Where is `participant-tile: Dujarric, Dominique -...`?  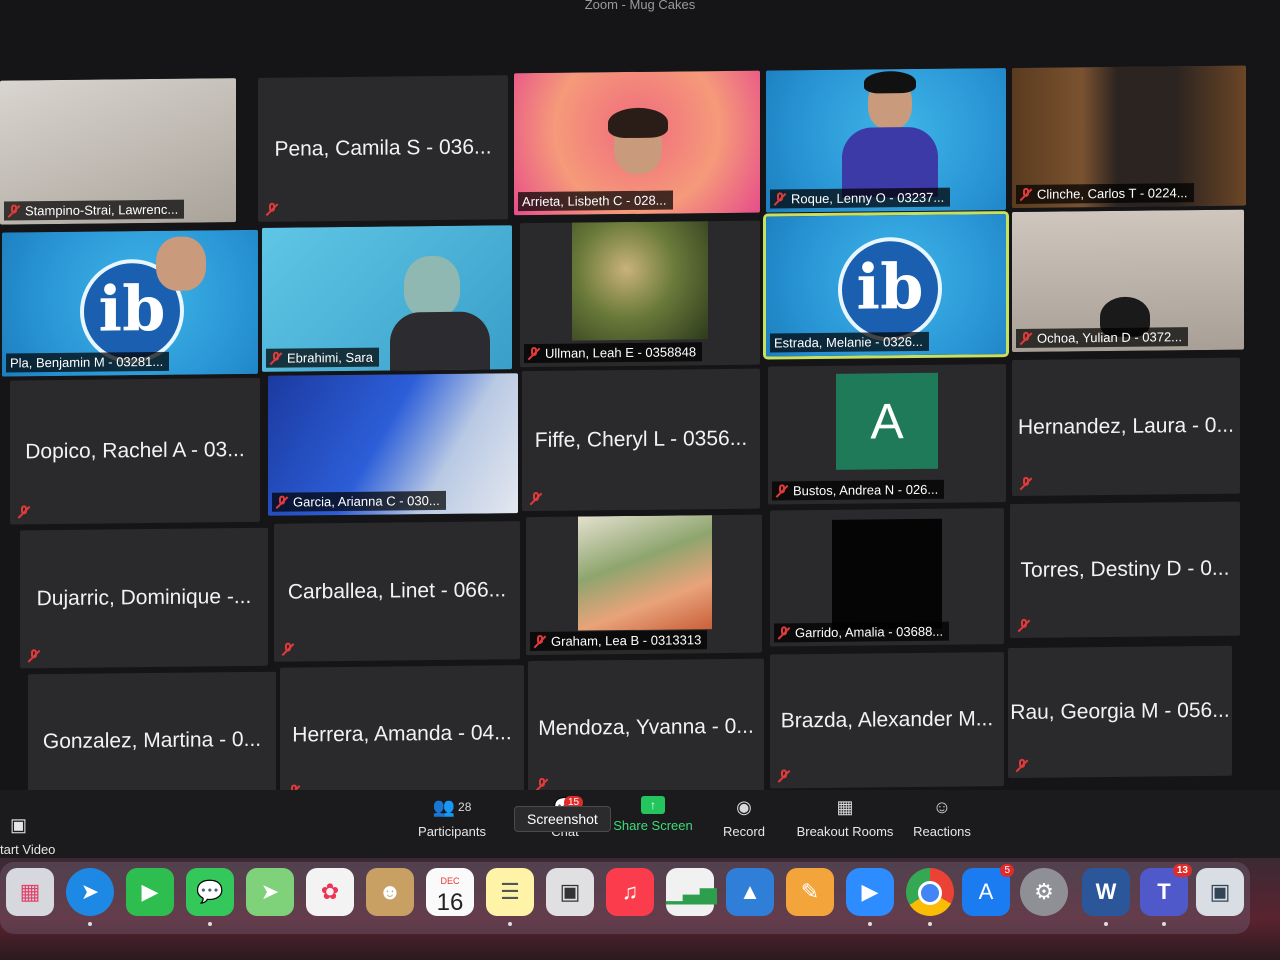
participant-tile: Dujarric, Dominique -... is located at coordinates (144, 598).